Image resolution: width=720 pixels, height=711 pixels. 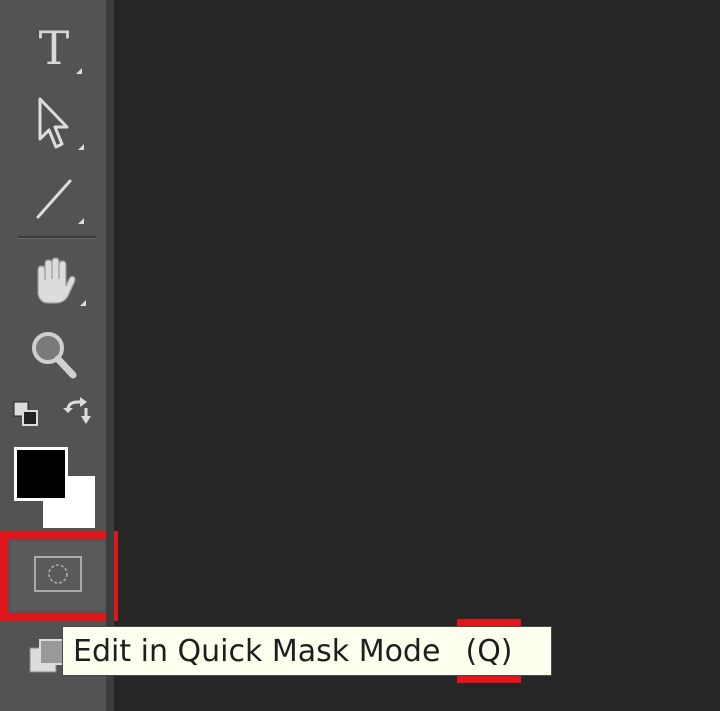 I want to click on magnifier-icon, so click(x=54, y=355).